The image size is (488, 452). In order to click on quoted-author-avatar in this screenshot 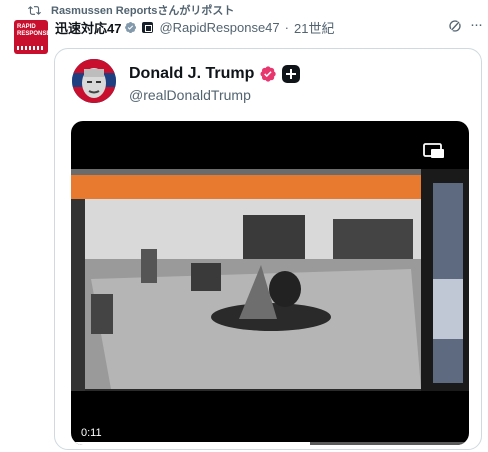, I will do `click(94, 81)`.